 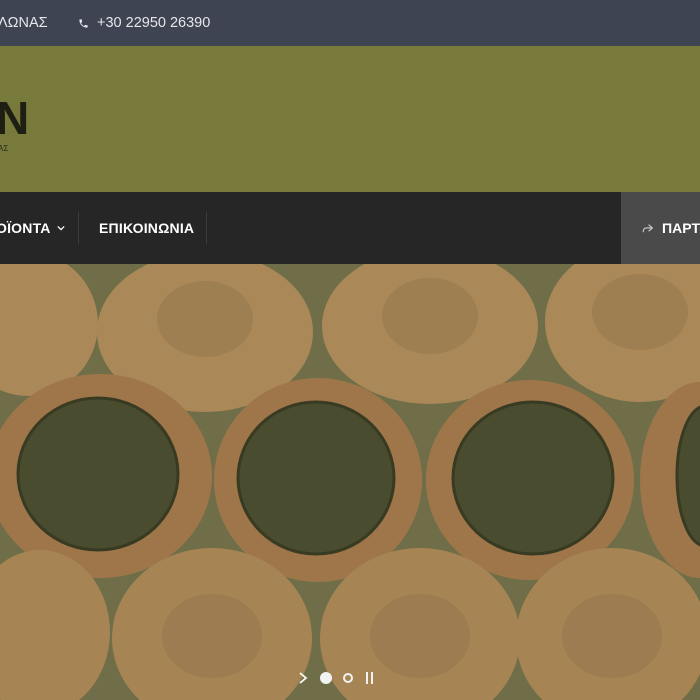 What do you see at coordinates (154, 23) in the screenshot?
I see `phone-number: +30 22950 26390` at bounding box center [154, 23].